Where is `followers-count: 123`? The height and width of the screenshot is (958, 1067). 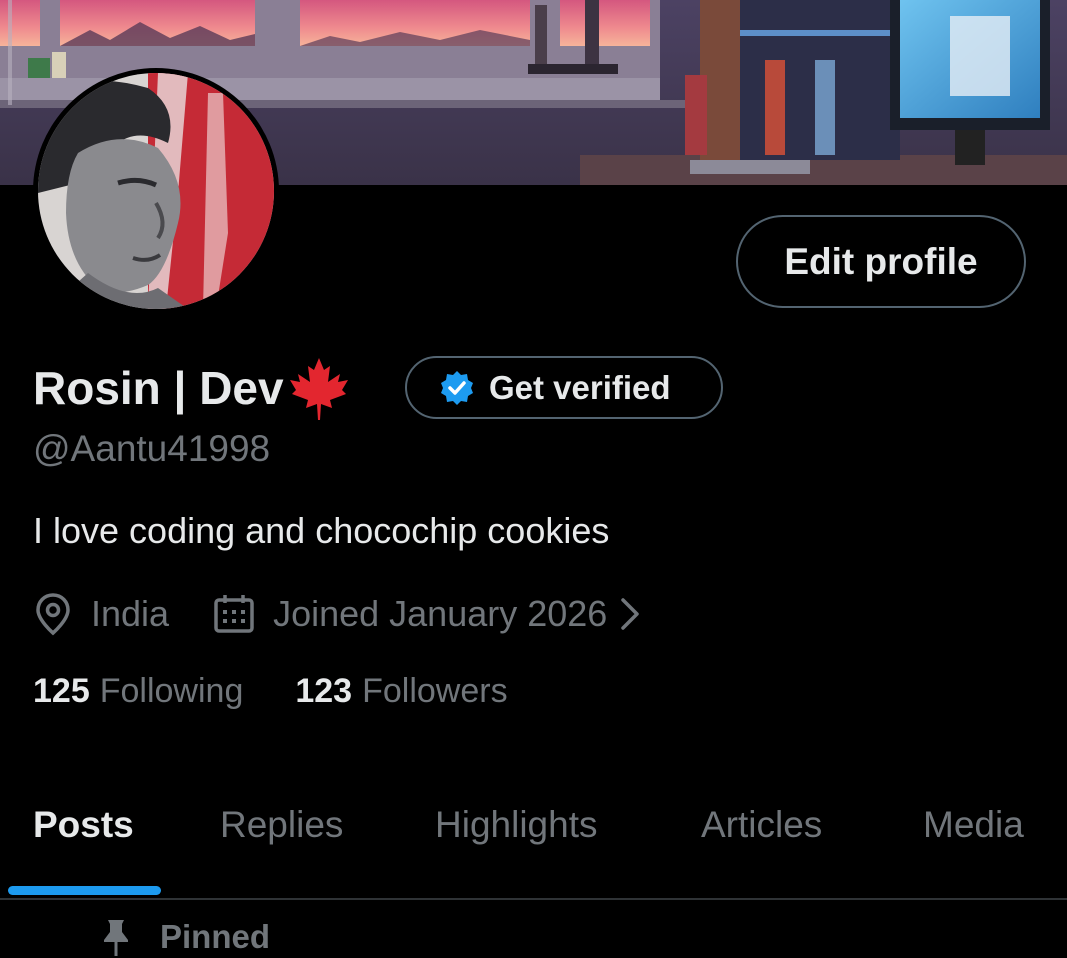 followers-count: 123 is located at coordinates (324, 691).